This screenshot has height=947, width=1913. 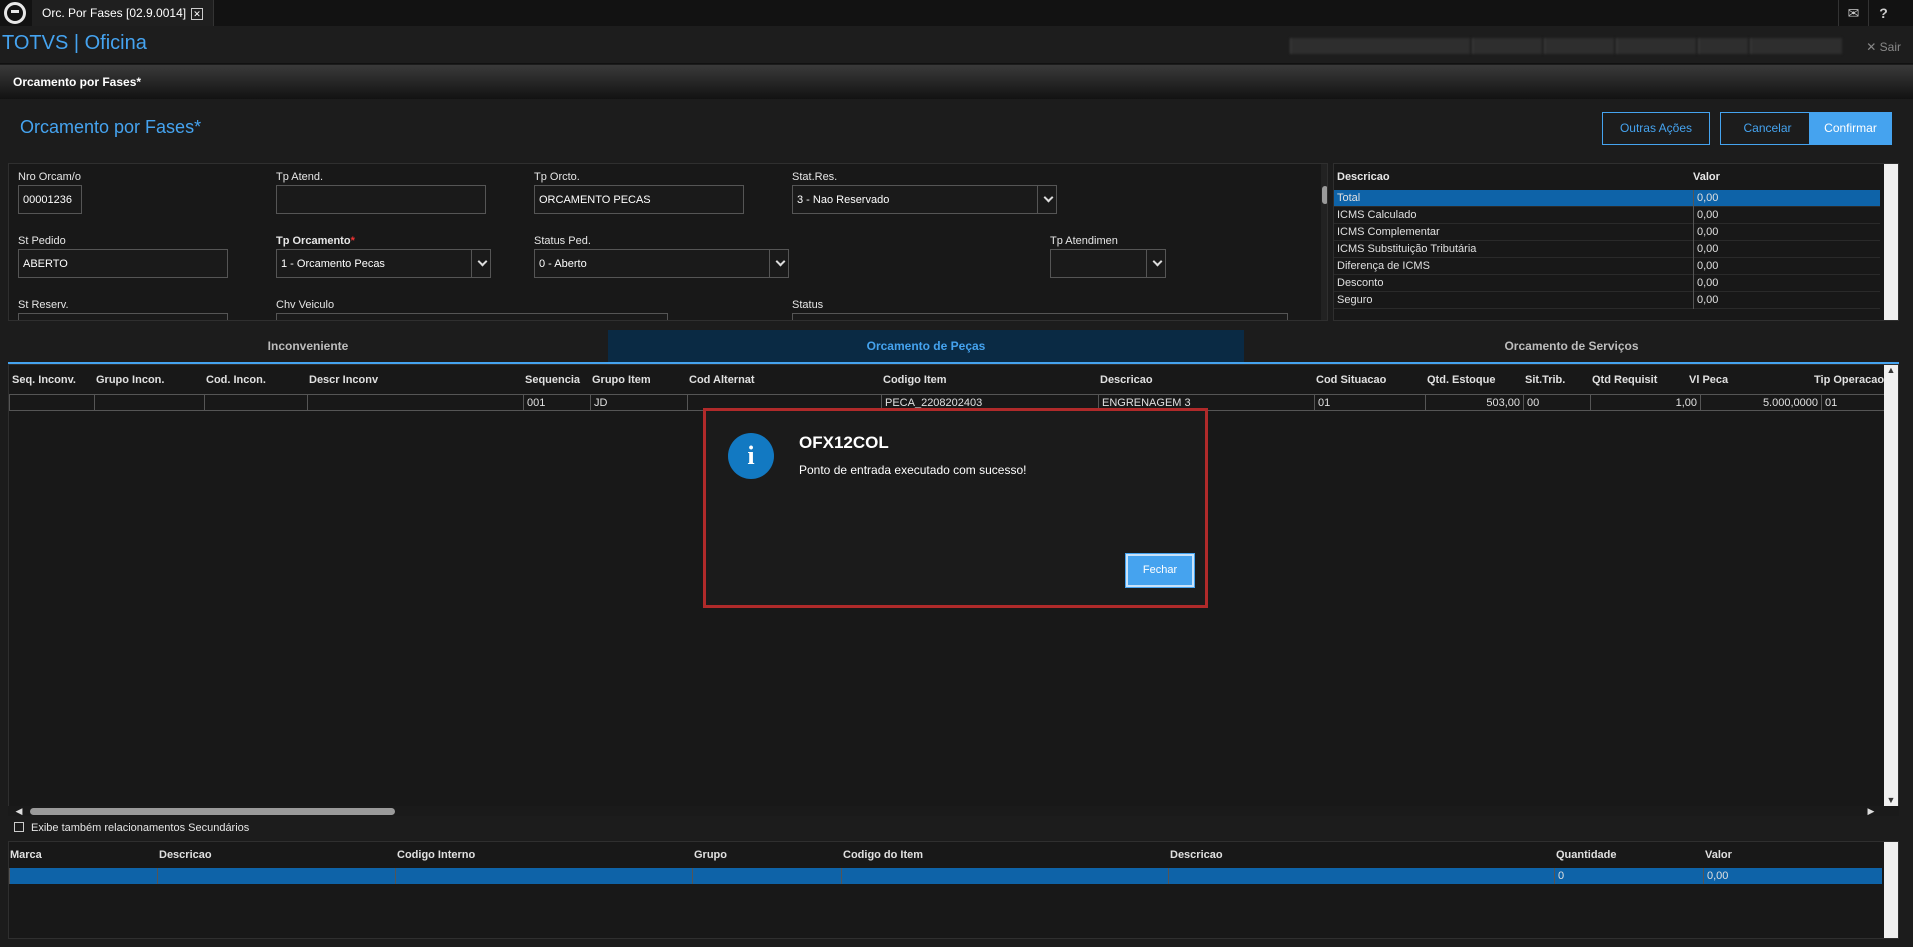 What do you see at coordinates (1461, 380) in the screenshot?
I see `col-header: Qtd. Estoque` at bounding box center [1461, 380].